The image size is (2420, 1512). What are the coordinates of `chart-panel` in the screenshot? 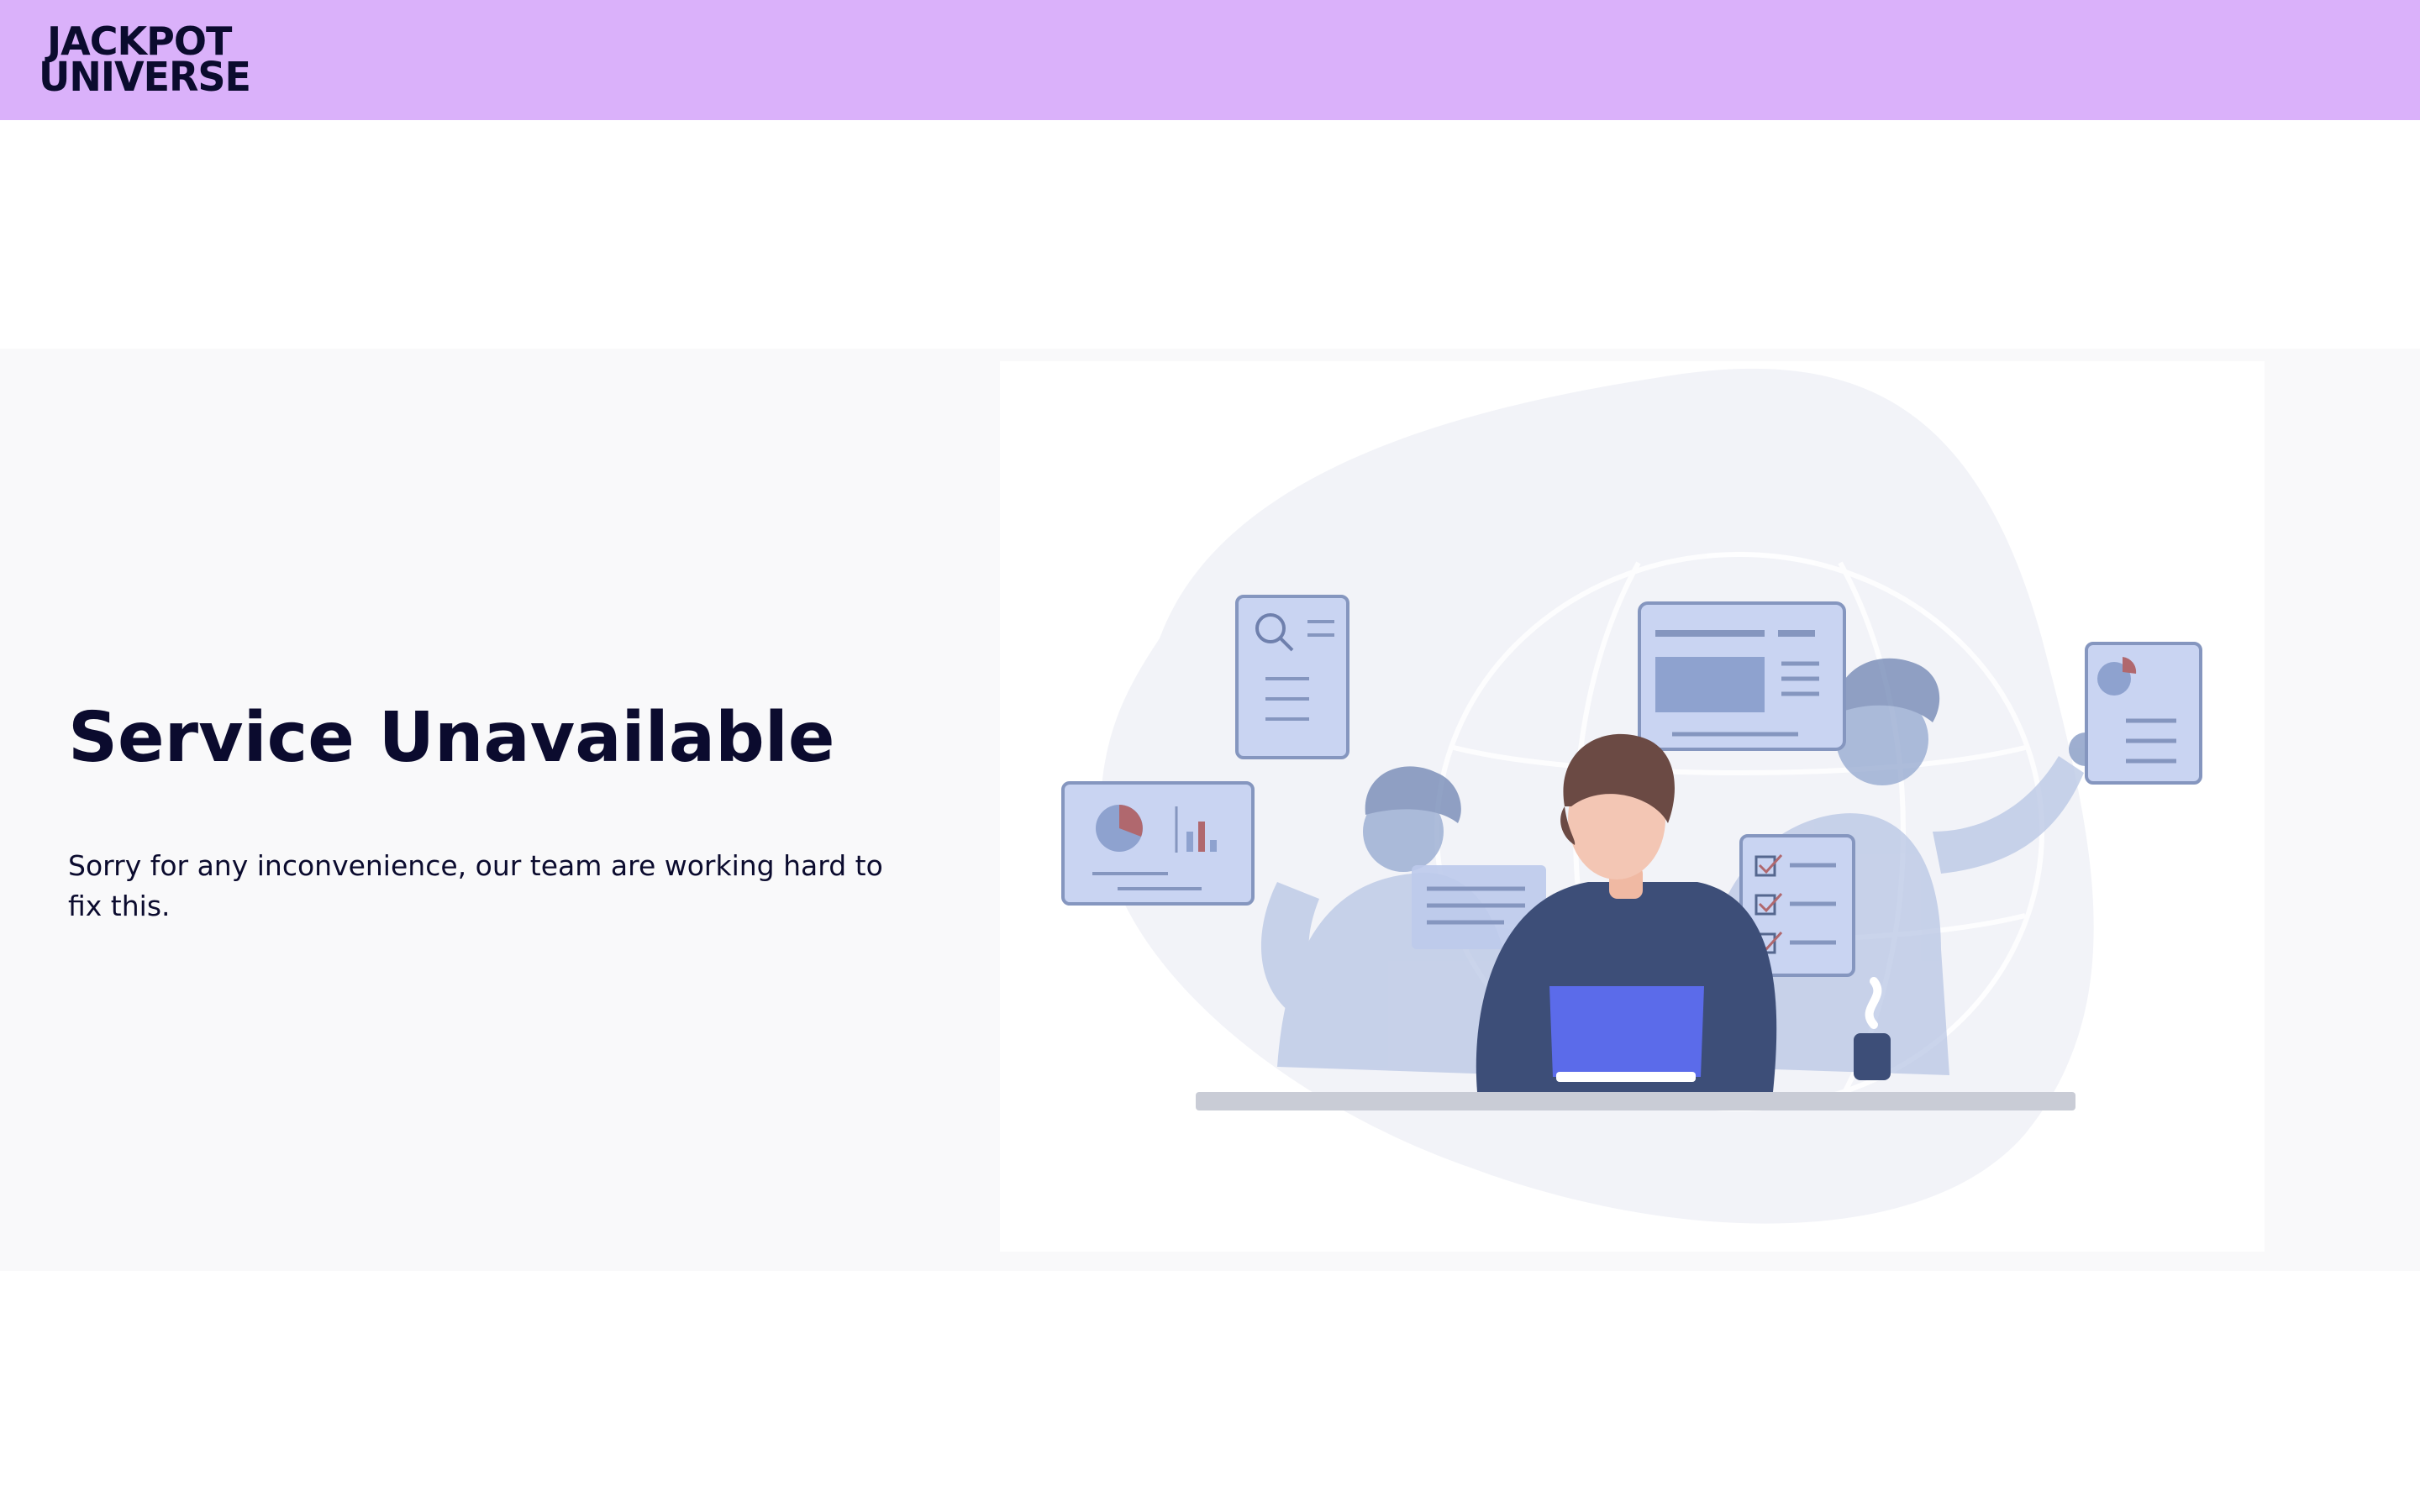 It's located at (1158, 843).